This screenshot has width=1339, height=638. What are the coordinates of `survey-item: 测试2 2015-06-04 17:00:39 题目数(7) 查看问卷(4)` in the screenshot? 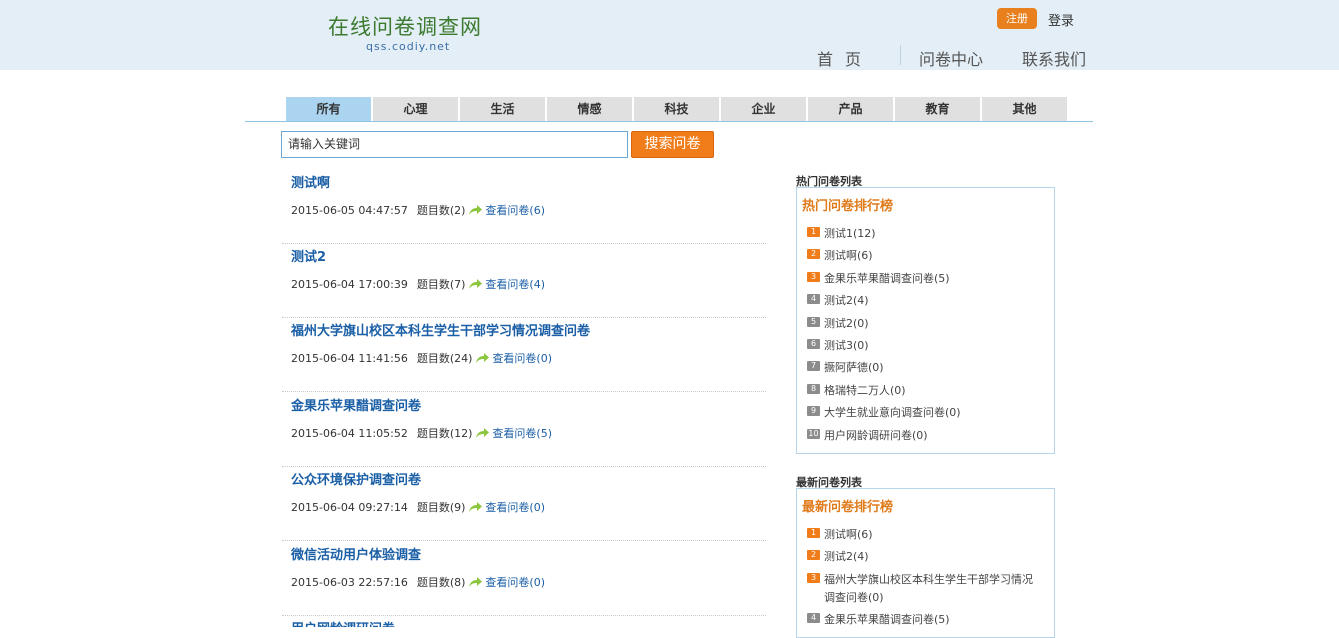 It's located at (524, 281).